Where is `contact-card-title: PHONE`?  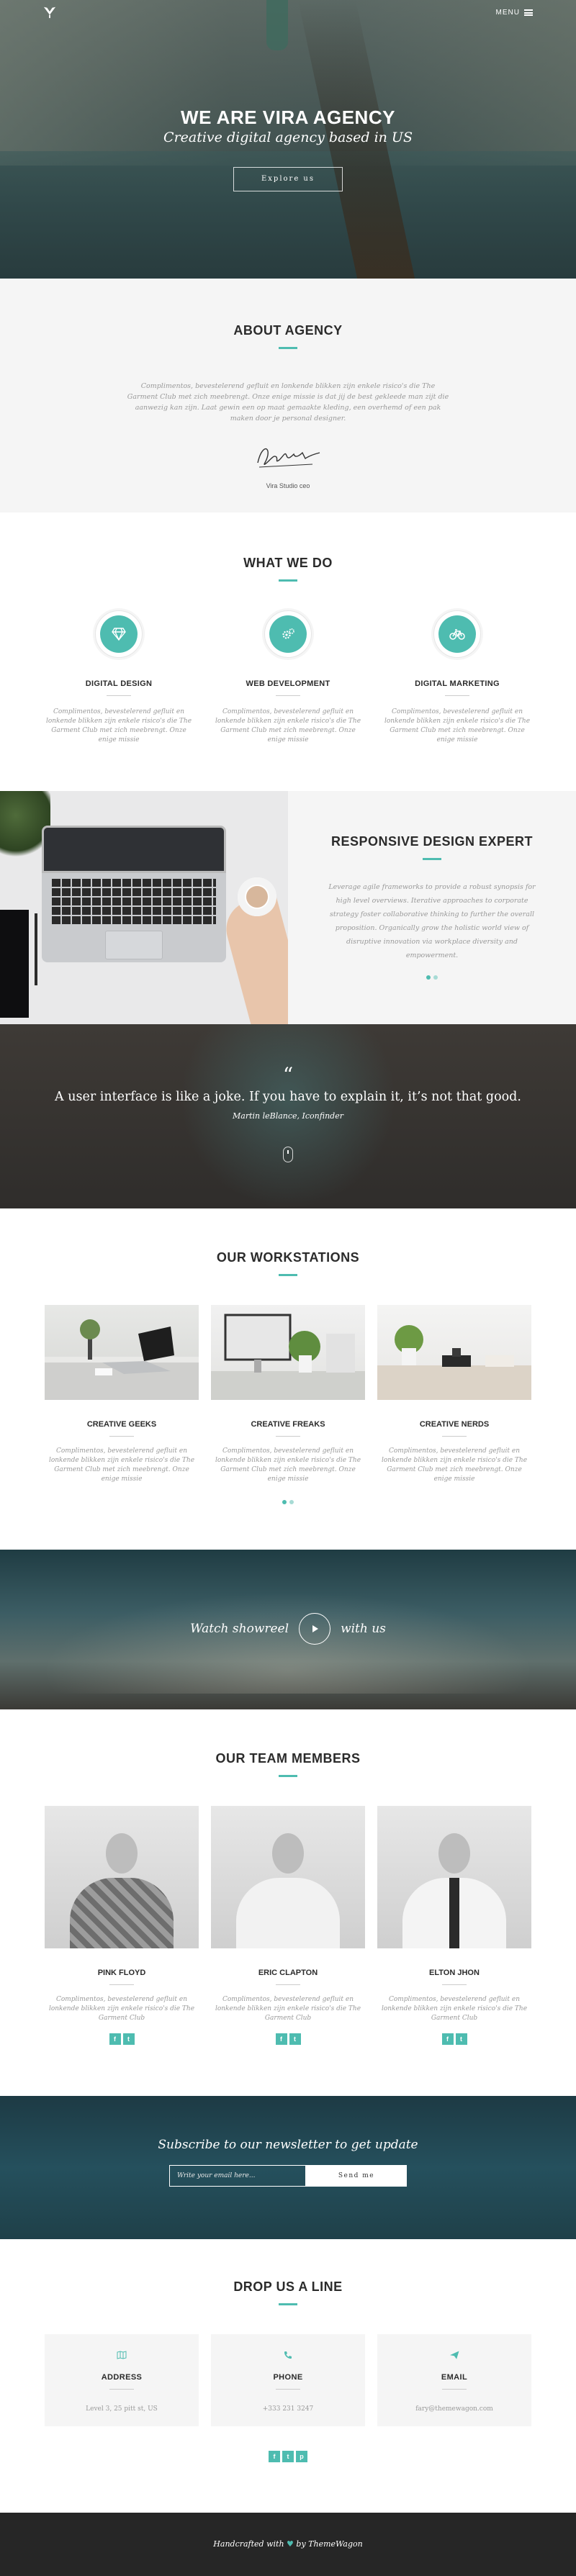 contact-card-title: PHONE is located at coordinates (288, 2378).